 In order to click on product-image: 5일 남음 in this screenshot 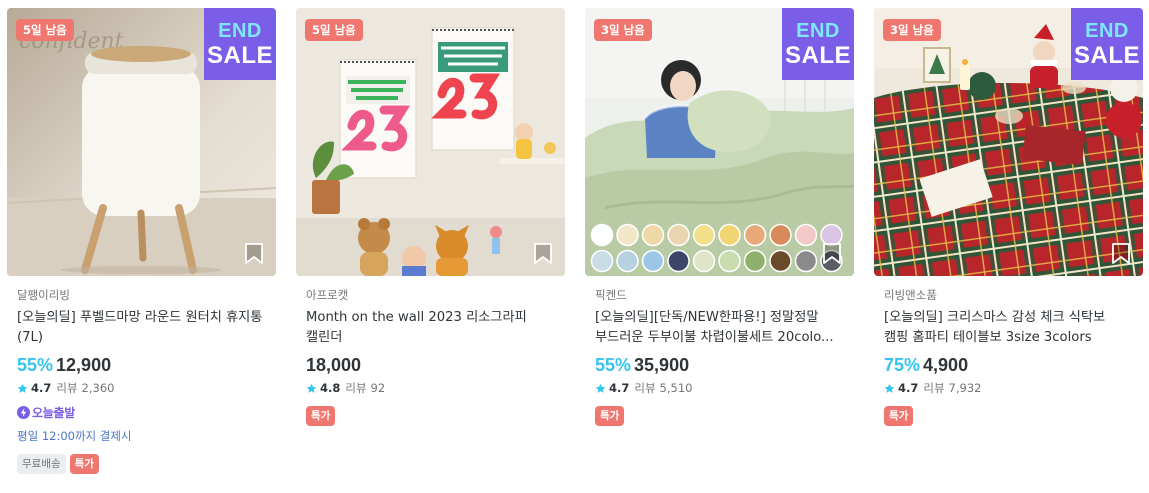, I will do `click(430, 142)`.